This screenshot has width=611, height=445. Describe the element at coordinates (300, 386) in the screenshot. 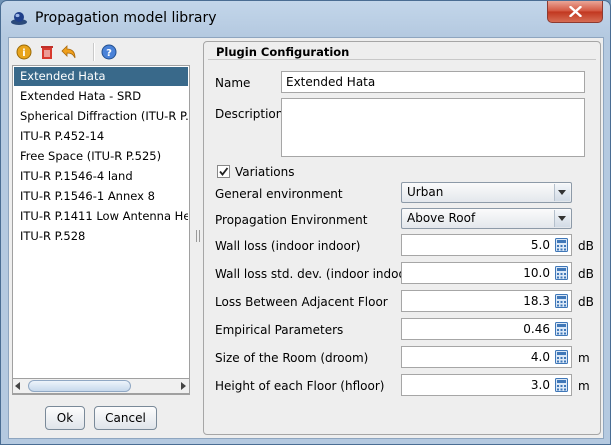

I see `param-label: Height of each Floor (hfloor)` at that location.